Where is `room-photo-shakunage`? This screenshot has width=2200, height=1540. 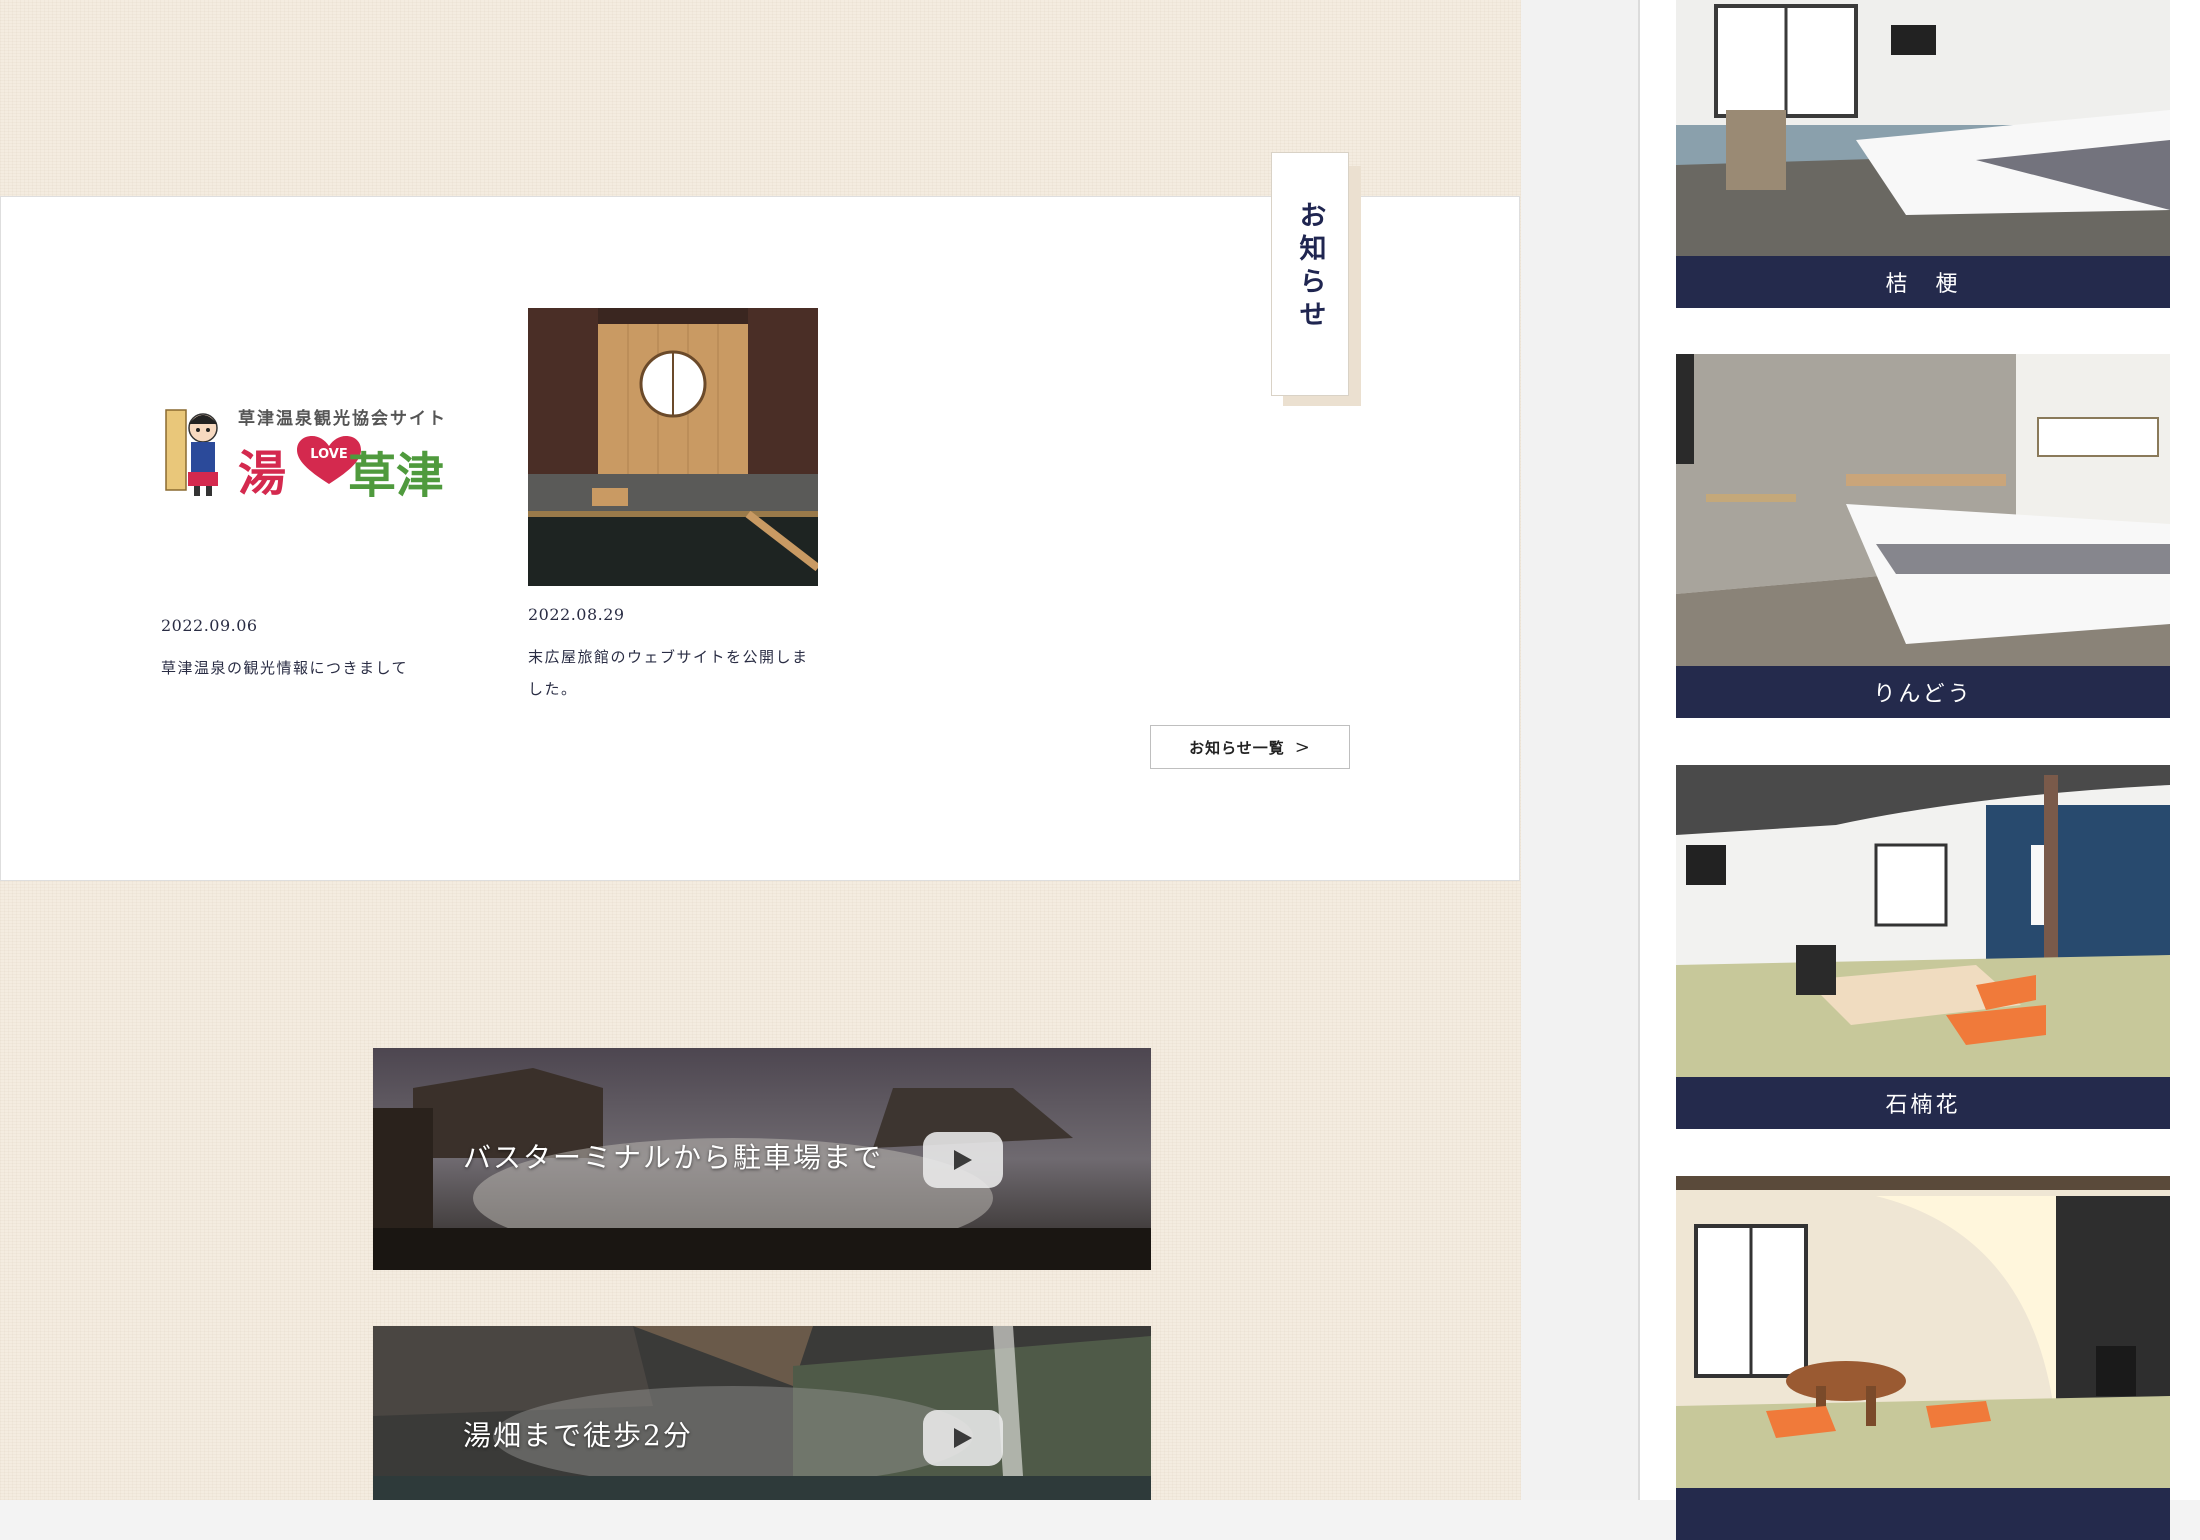 room-photo-shakunage is located at coordinates (1923, 921).